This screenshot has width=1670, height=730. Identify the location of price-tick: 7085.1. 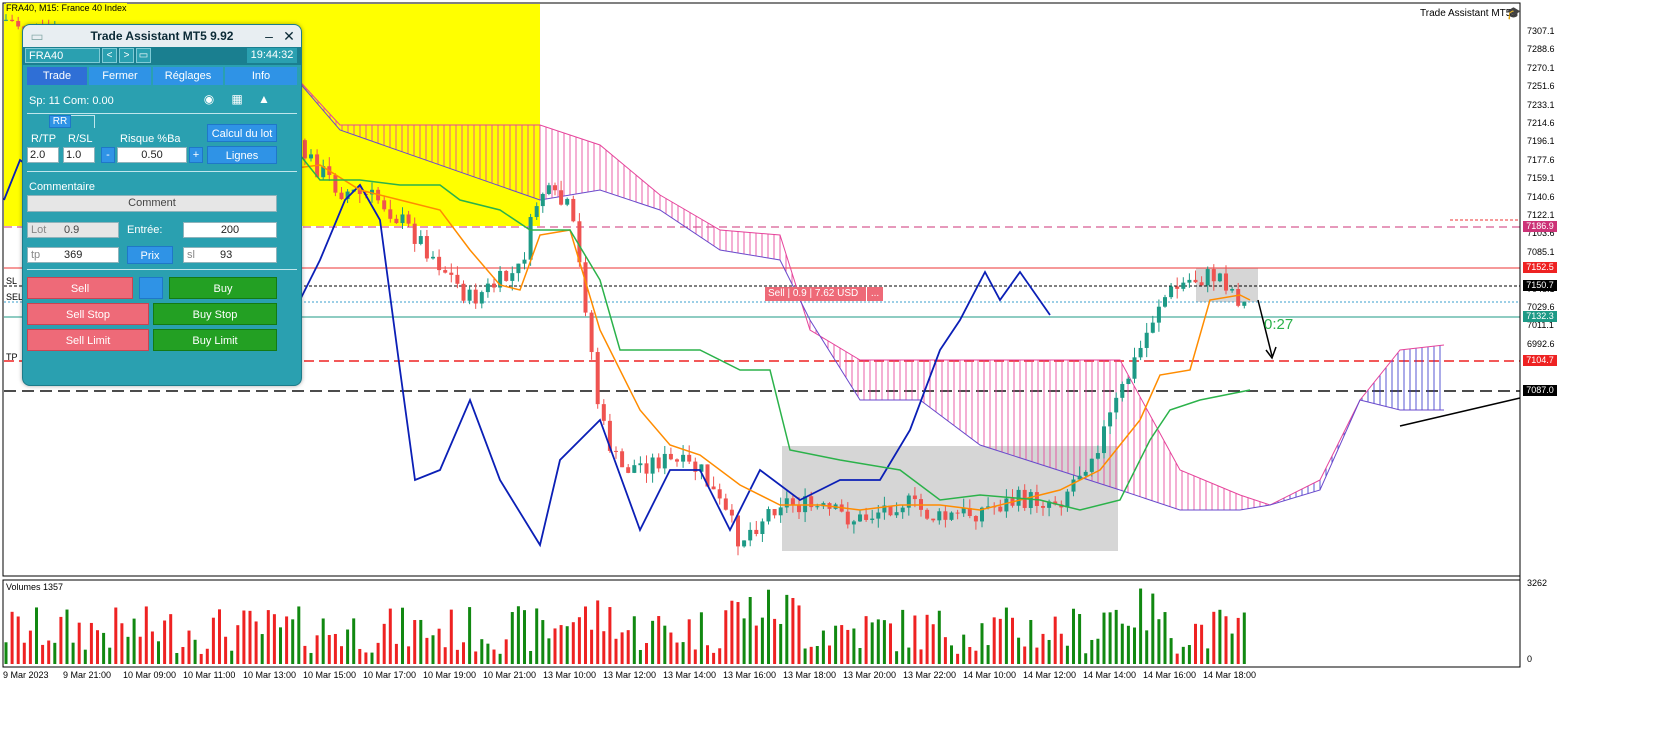
(1541, 251).